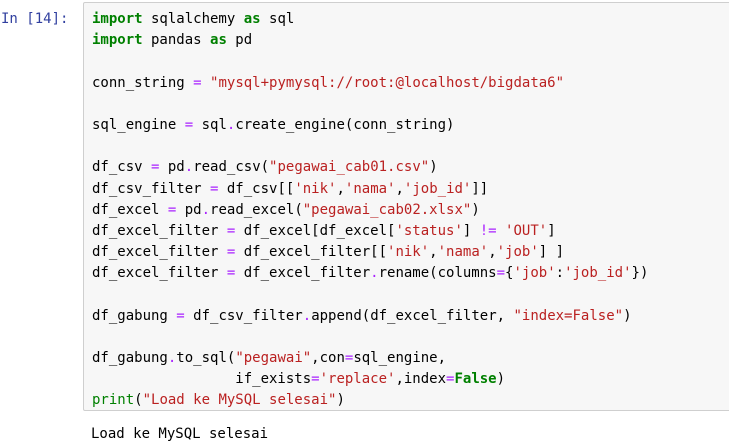  What do you see at coordinates (475, 379) in the screenshot?
I see `code-token: False` at bounding box center [475, 379].